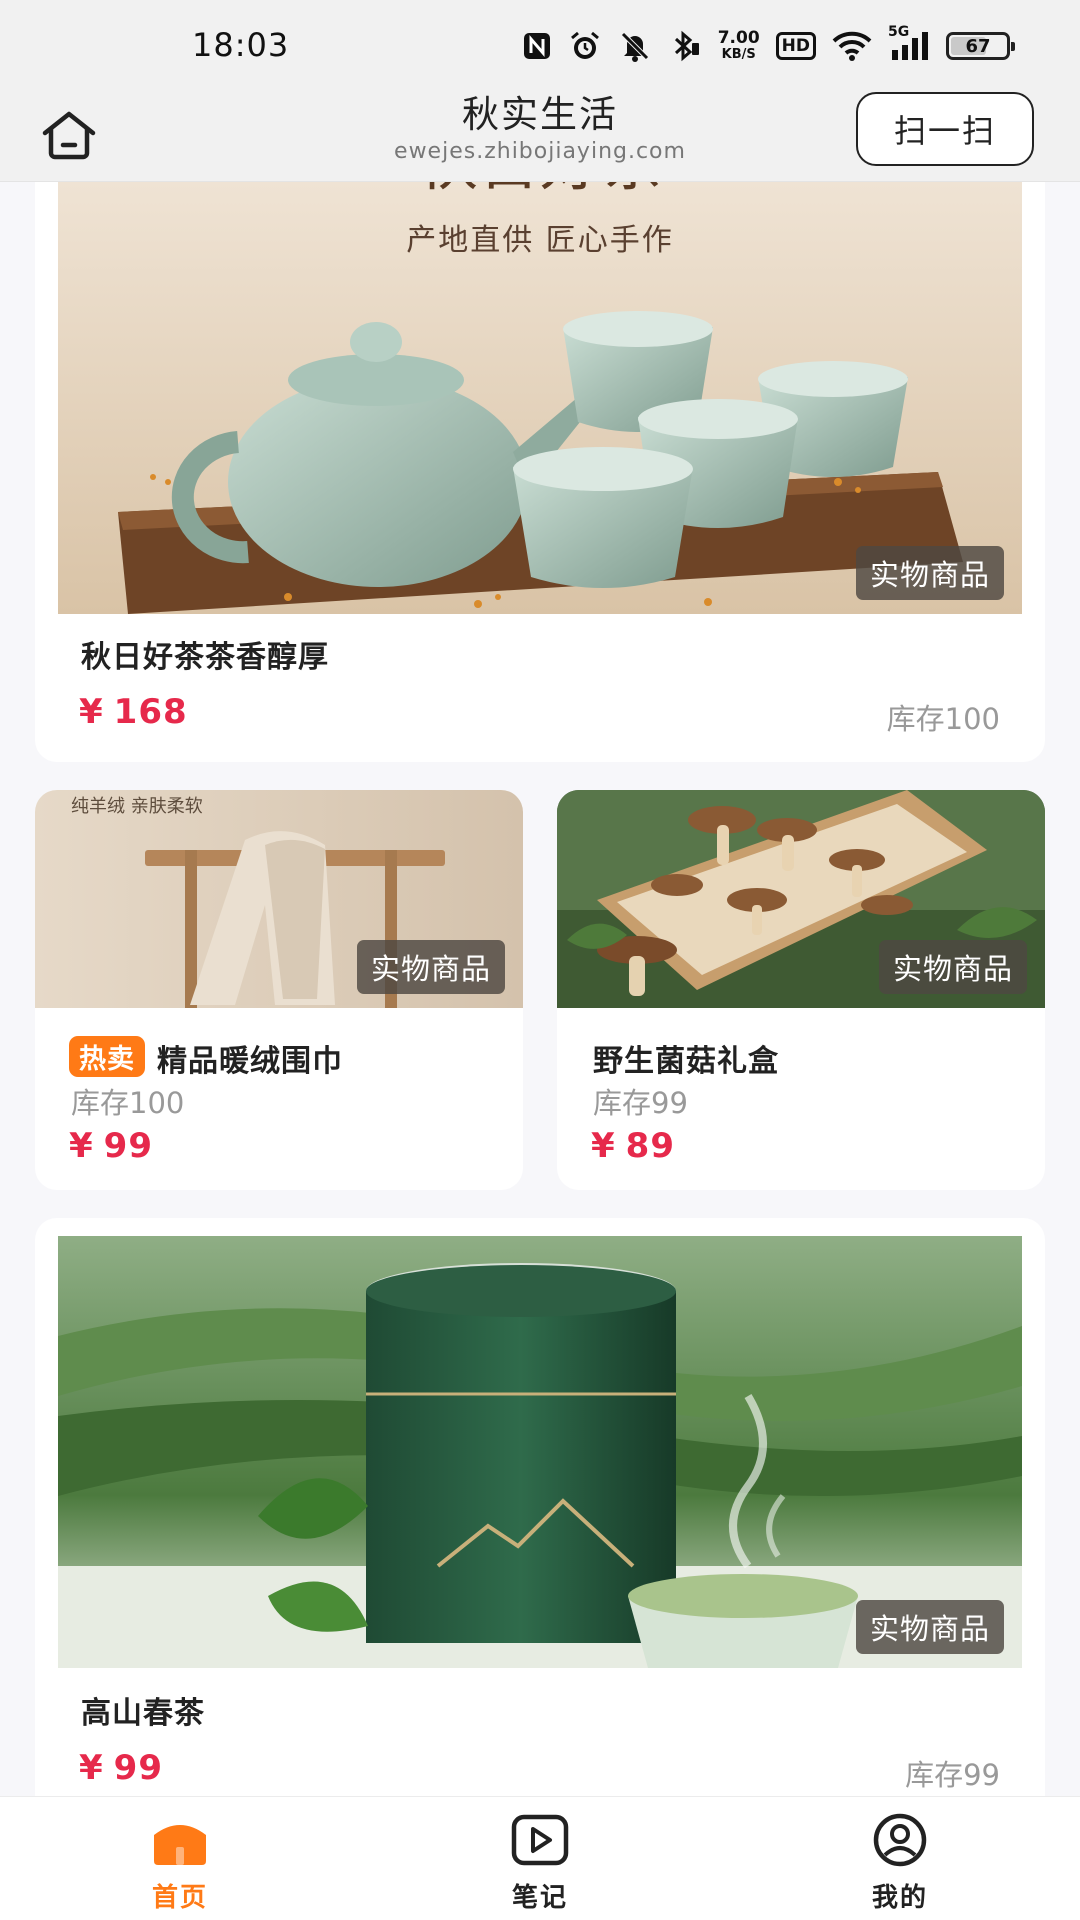  What do you see at coordinates (179, 1898) in the screenshot?
I see `tab-label: 首页` at bounding box center [179, 1898].